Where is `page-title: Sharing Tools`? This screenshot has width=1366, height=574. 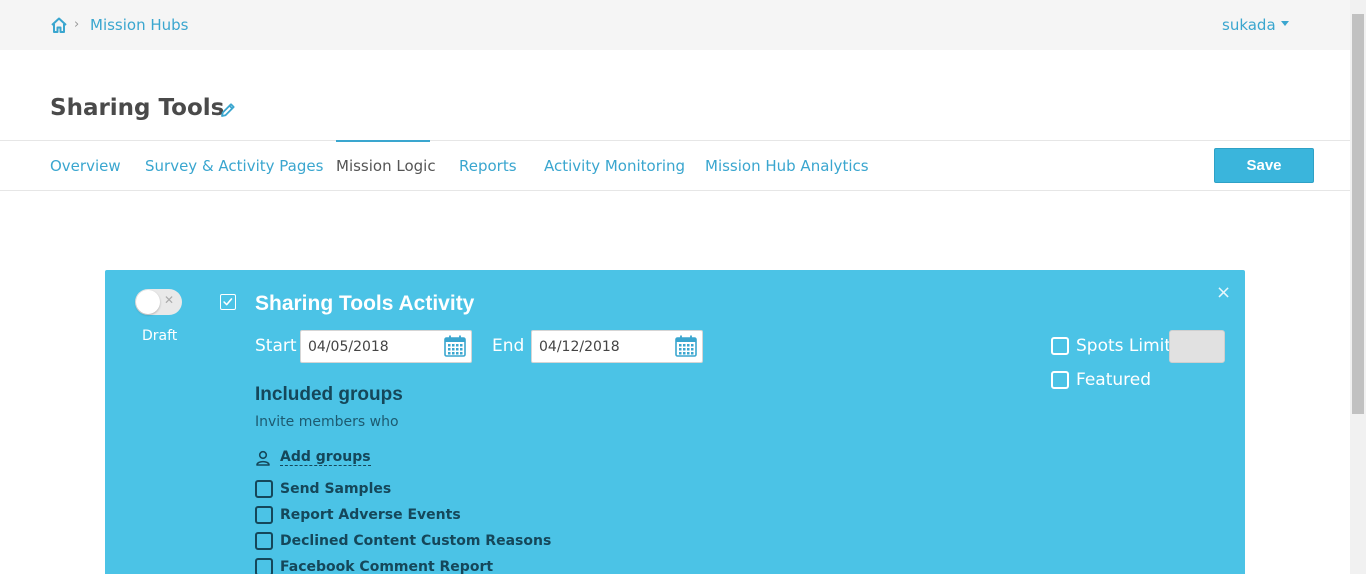
page-title: Sharing Tools is located at coordinates (137, 108).